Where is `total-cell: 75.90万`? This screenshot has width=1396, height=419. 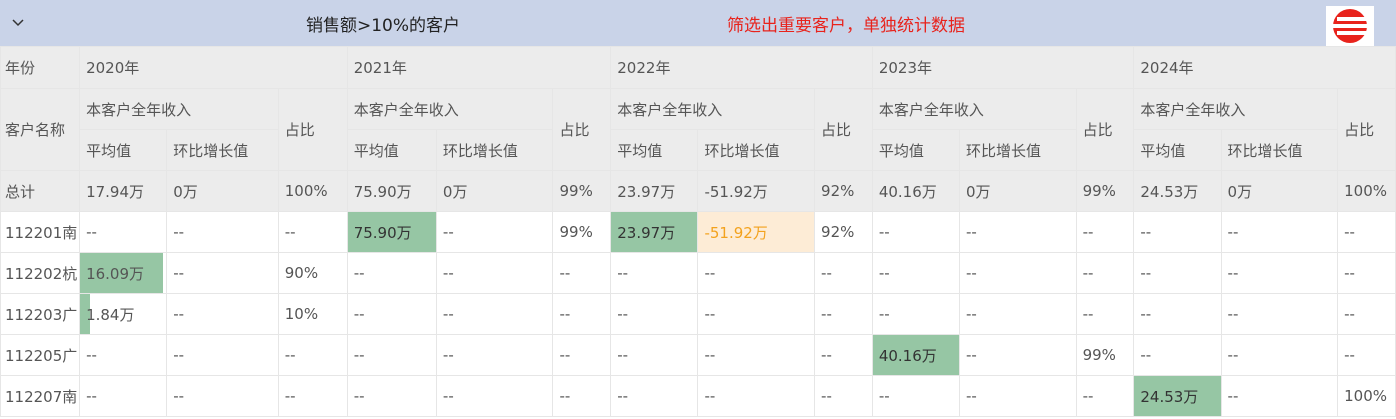 total-cell: 75.90万 is located at coordinates (391, 191).